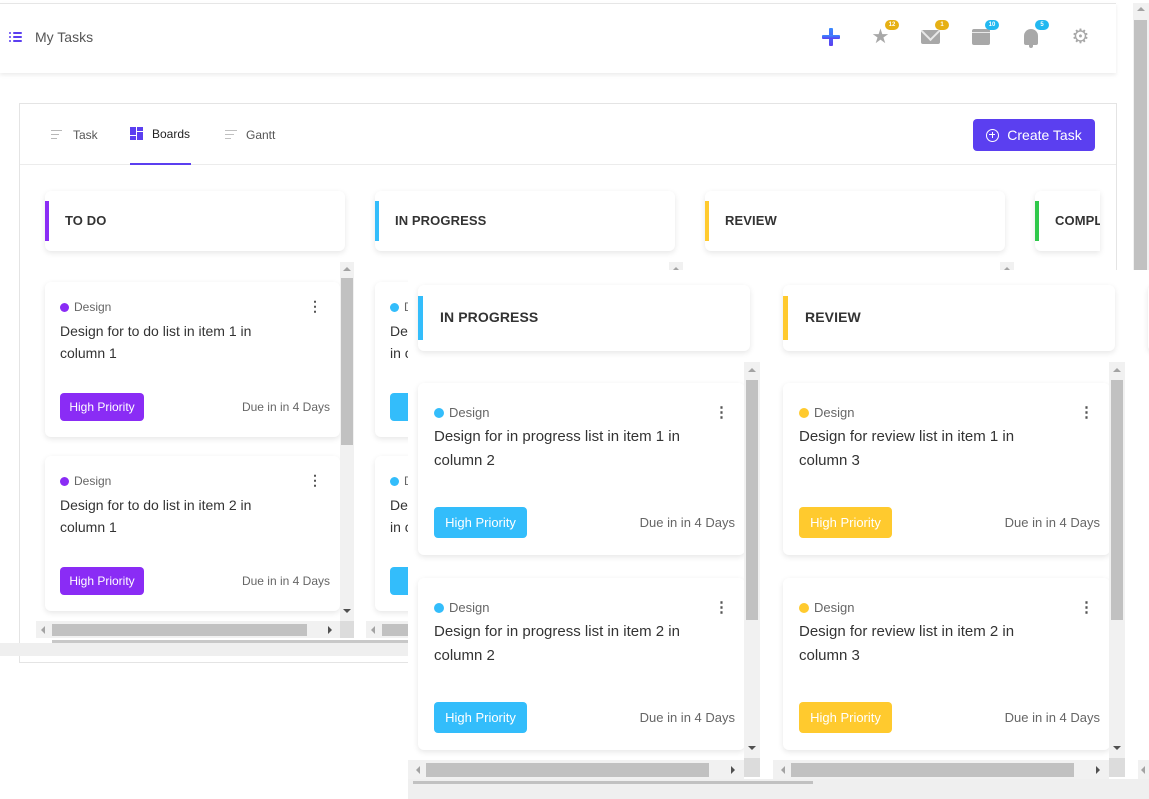 This screenshot has height=799, width=1149. What do you see at coordinates (892, 25) in the screenshot?
I see `star-badge: 12` at bounding box center [892, 25].